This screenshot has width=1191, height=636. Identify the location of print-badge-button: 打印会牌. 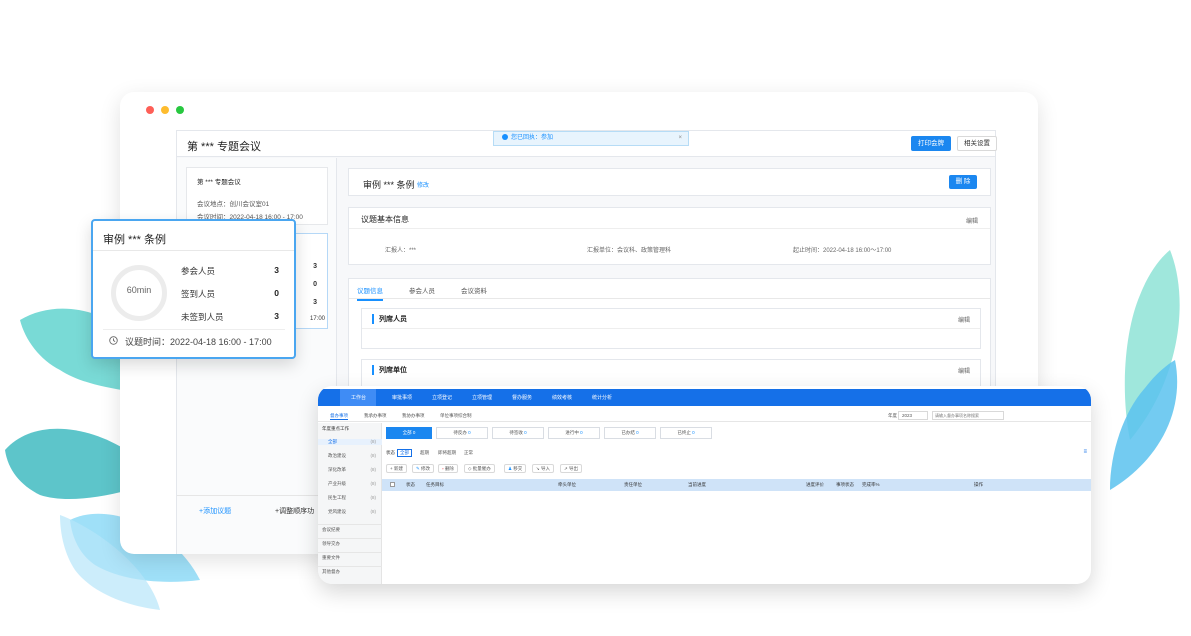
(931, 143).